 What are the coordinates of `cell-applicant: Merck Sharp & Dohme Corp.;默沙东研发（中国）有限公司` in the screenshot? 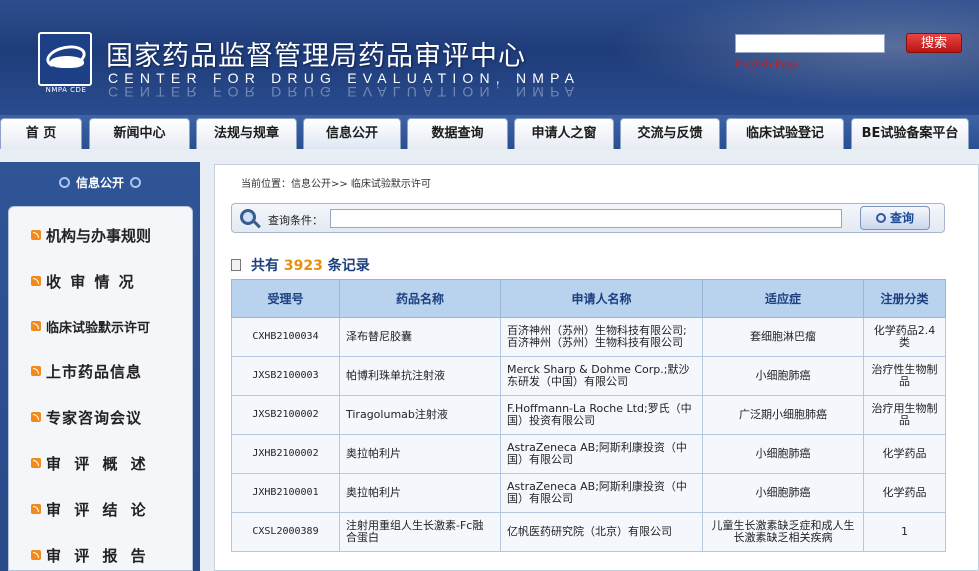 It's located at (601, 376).